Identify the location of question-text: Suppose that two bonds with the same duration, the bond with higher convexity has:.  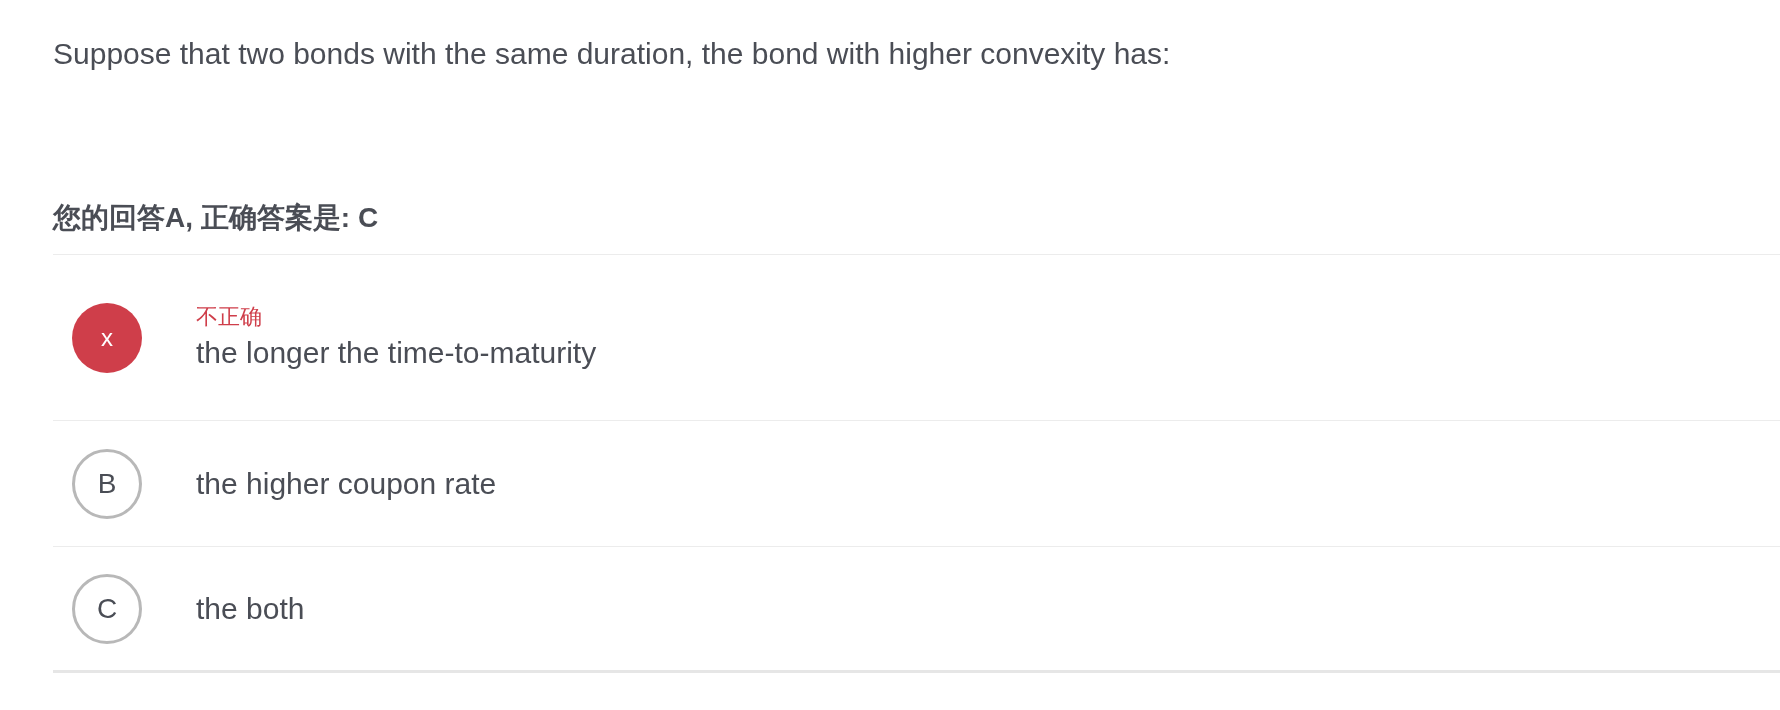
(612, 54).